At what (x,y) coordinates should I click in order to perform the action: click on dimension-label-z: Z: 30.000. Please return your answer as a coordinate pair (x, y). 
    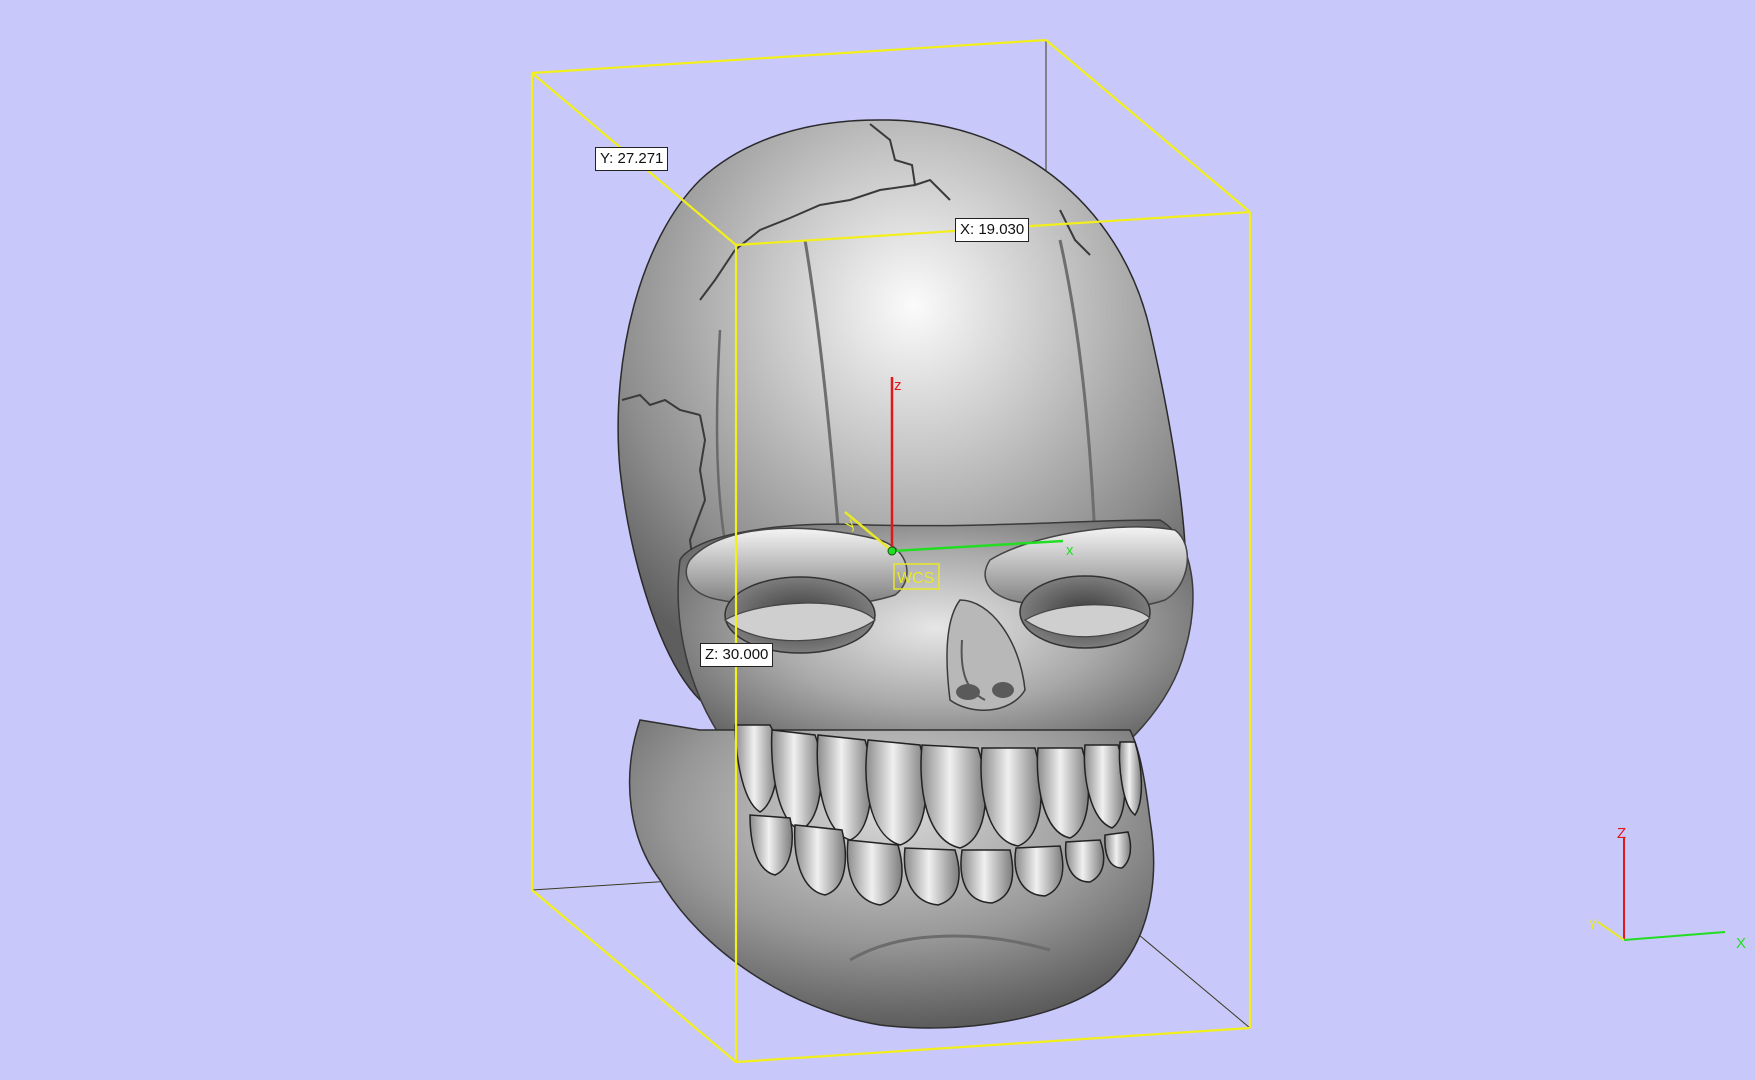
    Looking at the image, I should click on (737, 655).